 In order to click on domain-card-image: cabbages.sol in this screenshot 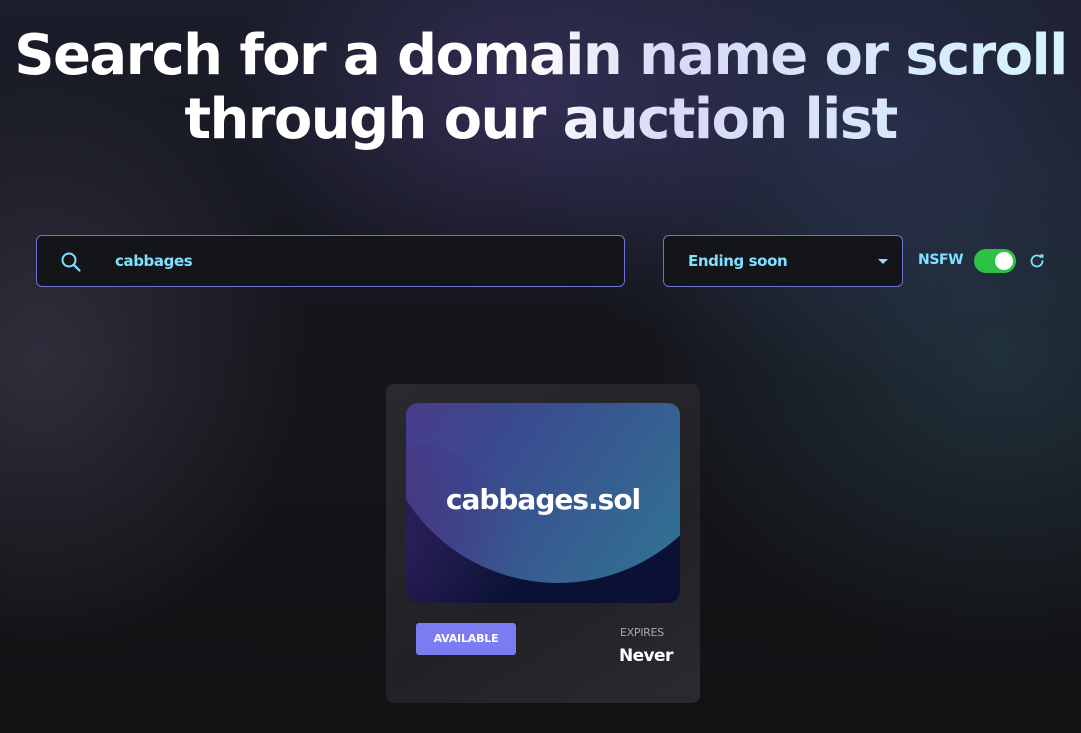, I will do `click(543, 503)`.